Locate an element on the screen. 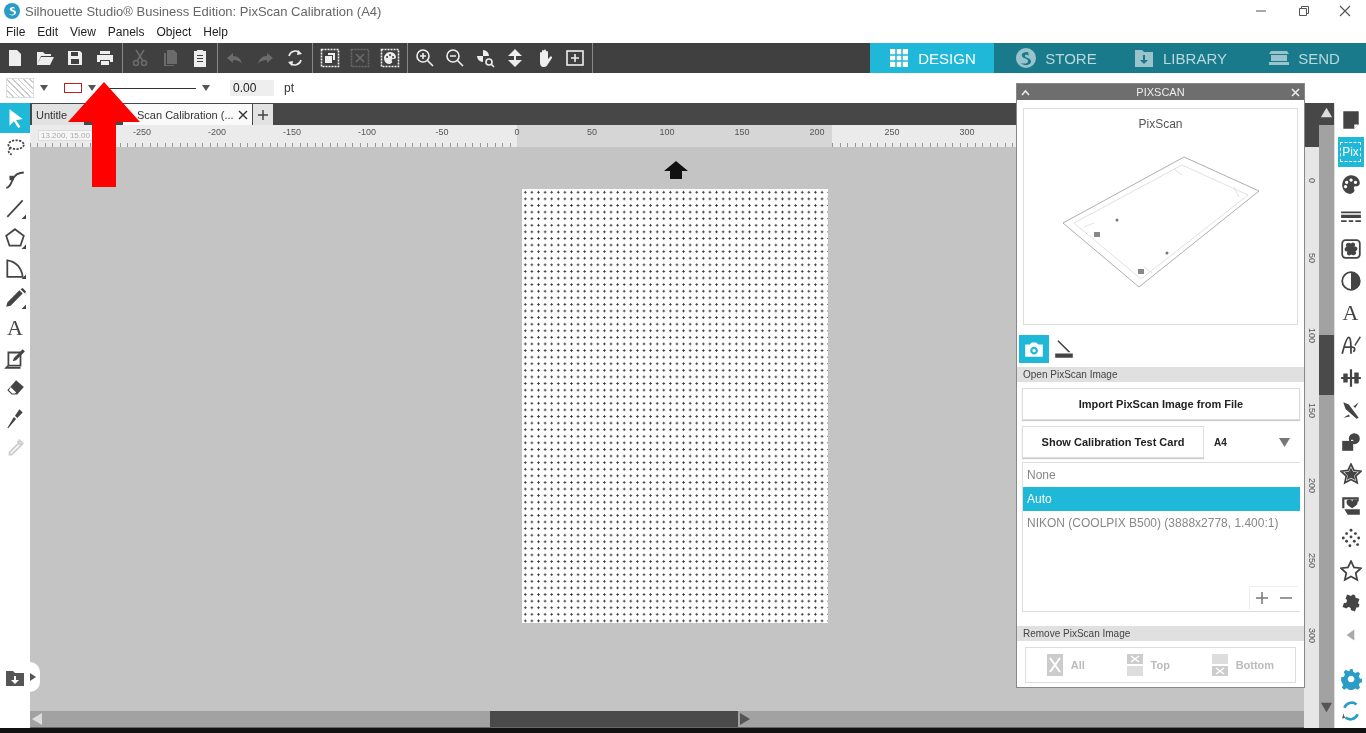 This screenshot has width=1366, height=733. profile-item: None is located at coordinates (1161, 475).